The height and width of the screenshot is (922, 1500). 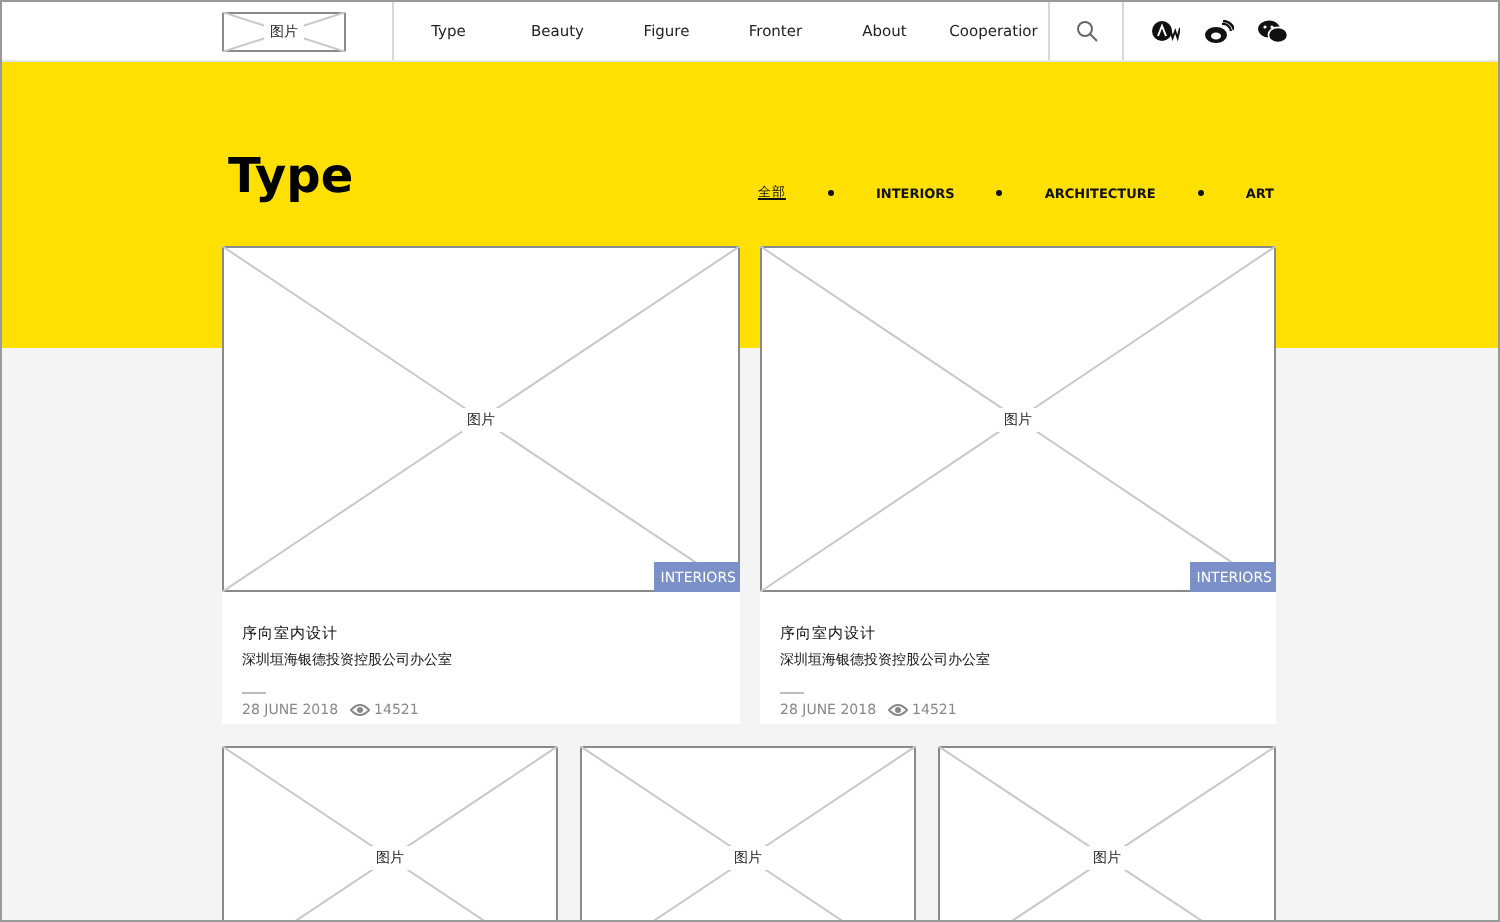 What do you see at coordinates (291, 176) in the screenshot?
I see `page-title: Type` at bounding box center [291, 176].